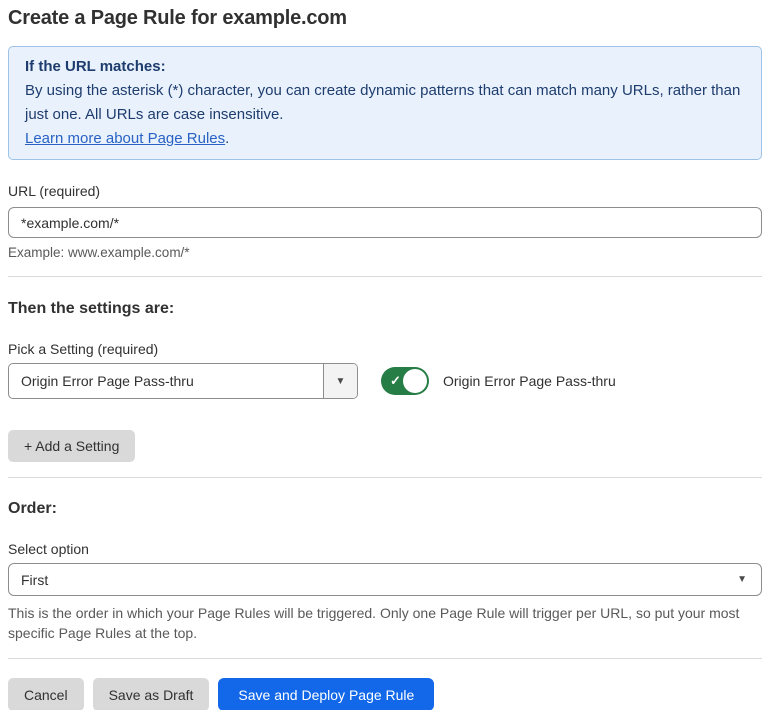 The width and height of the screenshot is (770, 710). Describe the element at coordinates (151, 694) in the screenshot. I see `save-as-draft-button: Save as Draft` at that location.